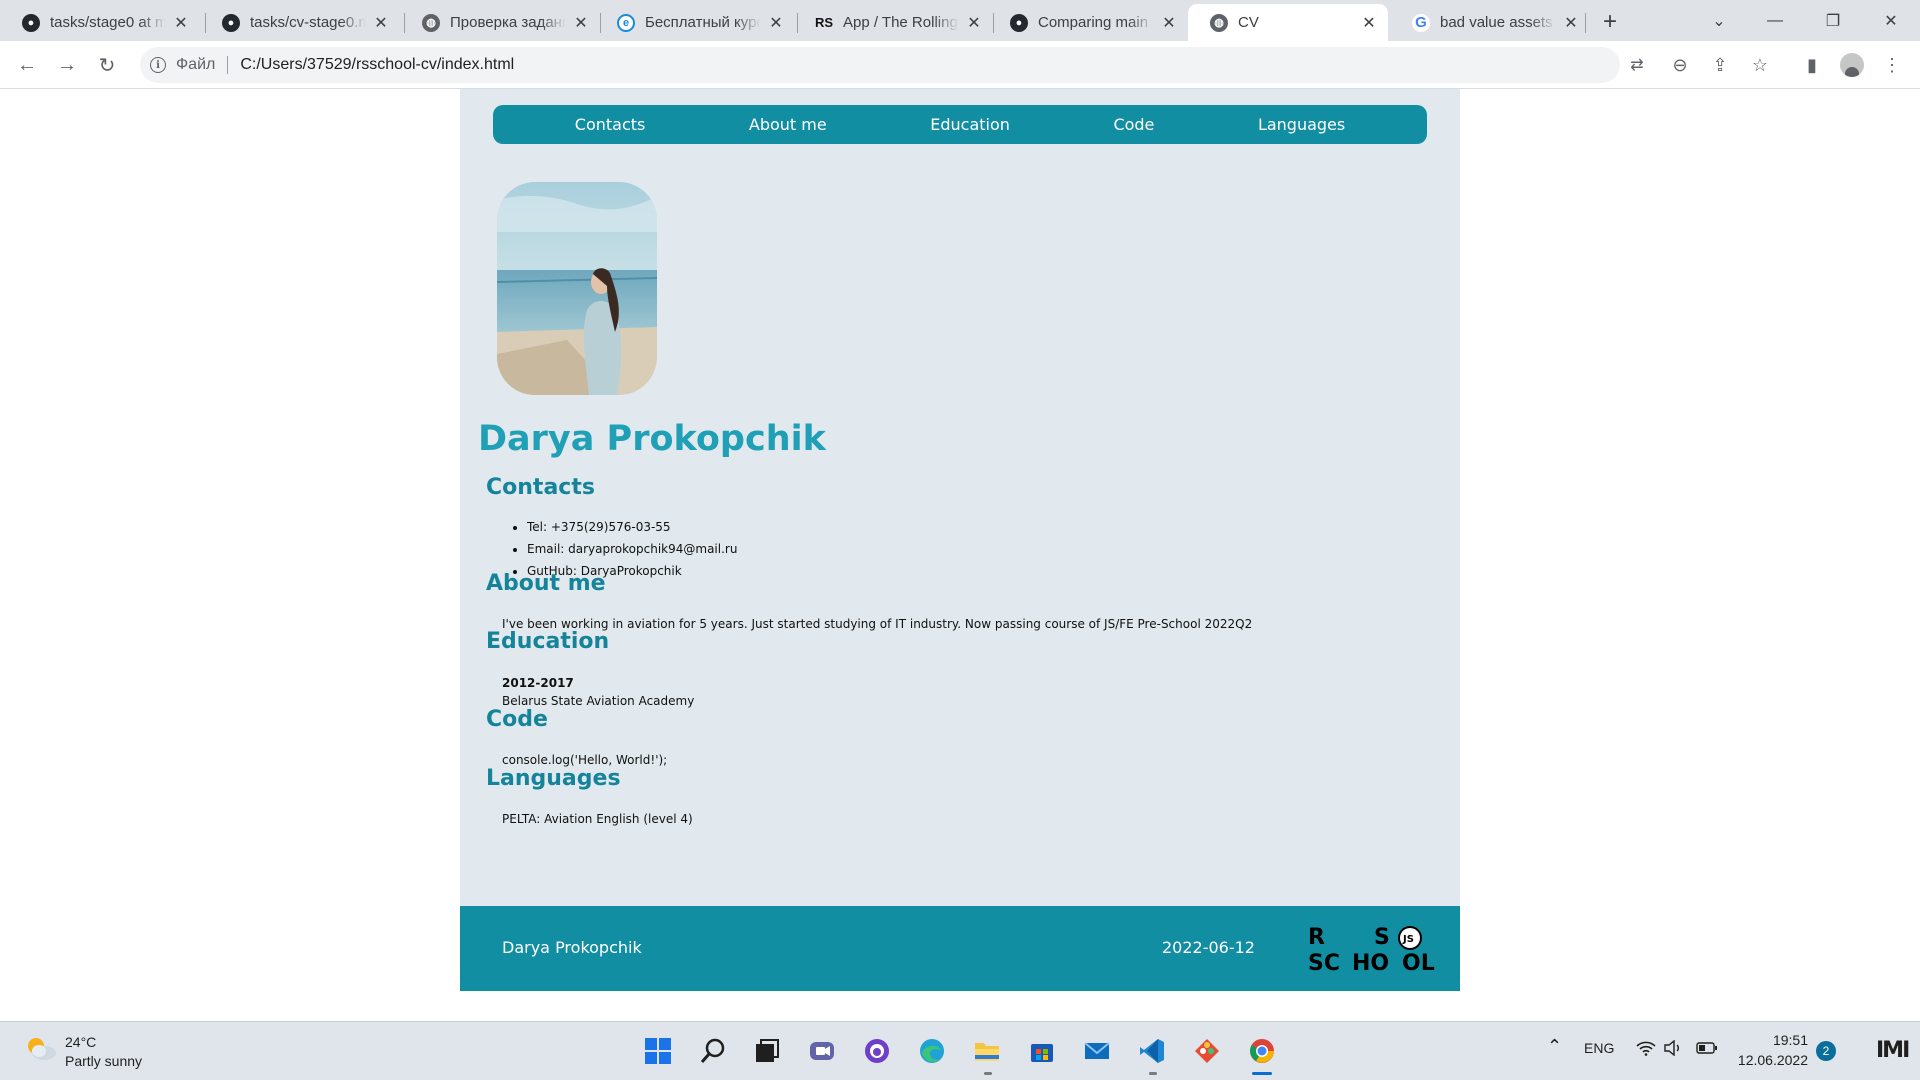  I want to click on tab-title: Бесплатный курс, so click(703, 22).